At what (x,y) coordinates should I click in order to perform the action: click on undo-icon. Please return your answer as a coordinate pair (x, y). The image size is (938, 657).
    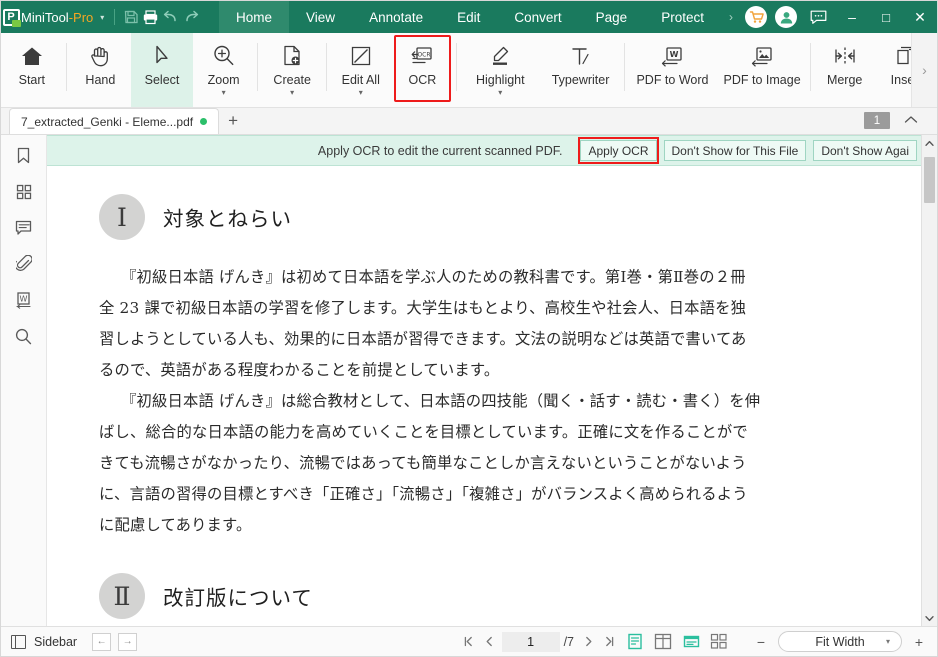
    Looking at the image, I should click on (171, 17).